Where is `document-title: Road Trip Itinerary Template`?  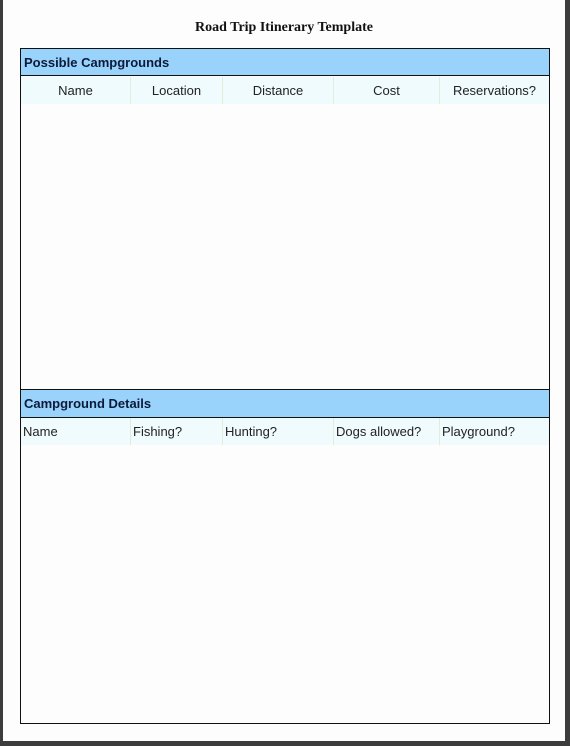 document-title: Road Trip Itinerary Template is located at coordinates (284, 27).